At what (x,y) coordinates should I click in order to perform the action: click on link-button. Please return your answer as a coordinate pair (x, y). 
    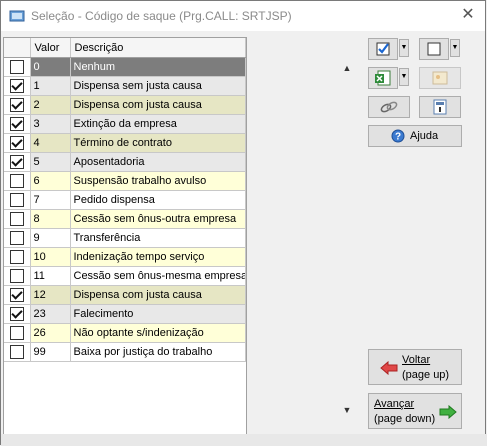
    Looking at the image, I should click on (389, 107).